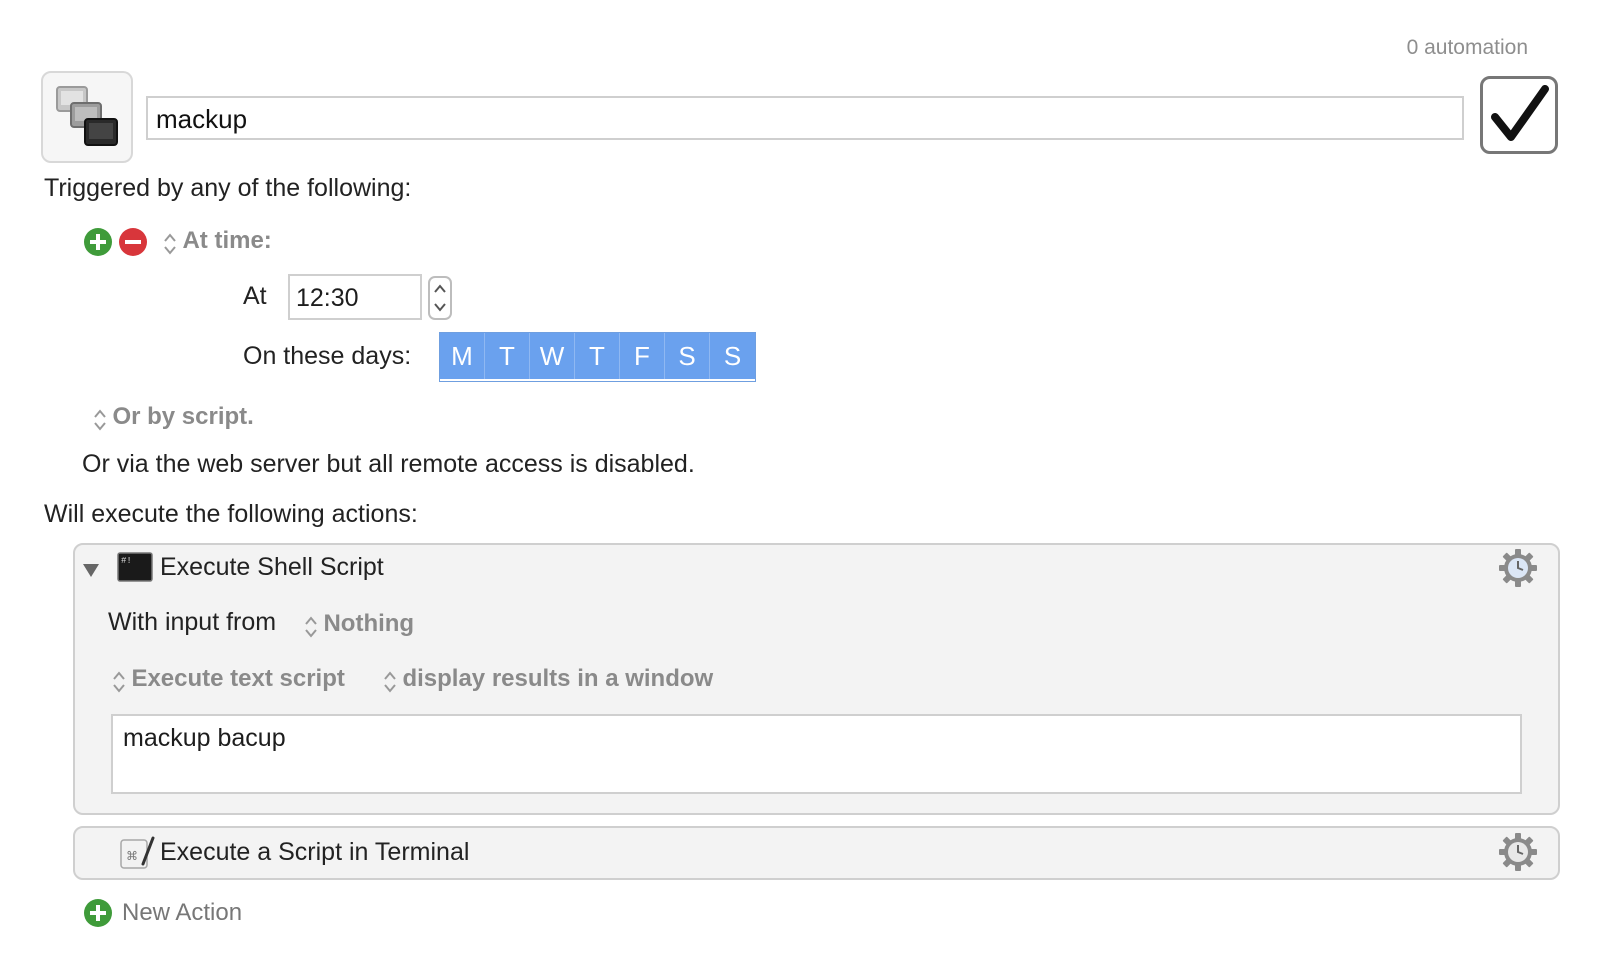 The width and height of the screenshot is (1616, 964). I want to click on remove-trigger-button, so click(133, 242).